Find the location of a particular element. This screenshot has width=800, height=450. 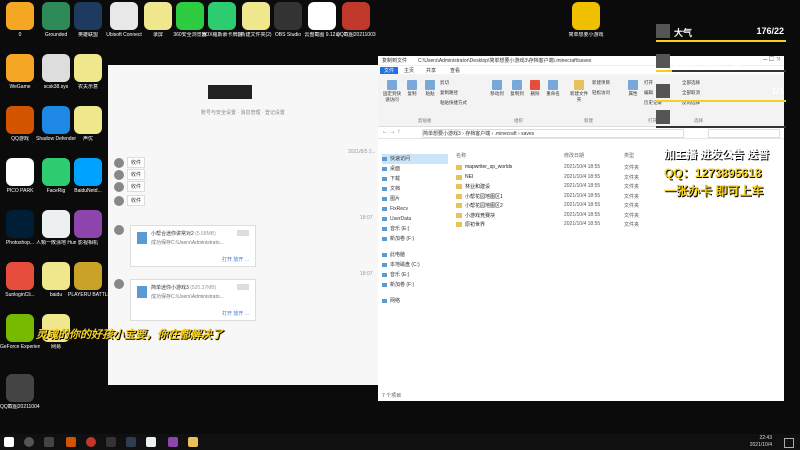

tab-share: 共享 is located at coordinates (431, 70).